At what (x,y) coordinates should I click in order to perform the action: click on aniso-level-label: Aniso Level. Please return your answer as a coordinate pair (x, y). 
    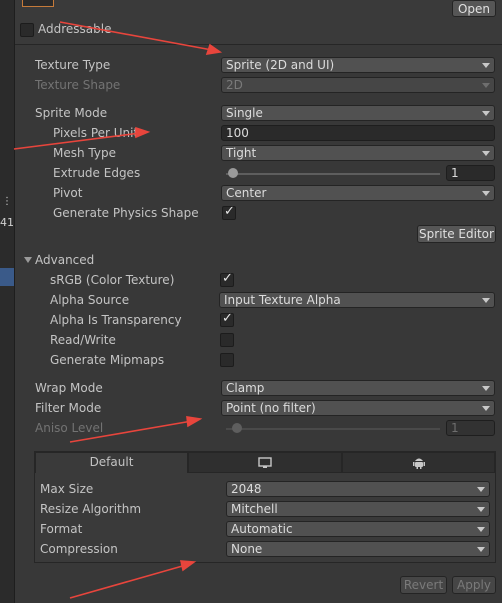
    Looking at the image, I should click on (69, 428).